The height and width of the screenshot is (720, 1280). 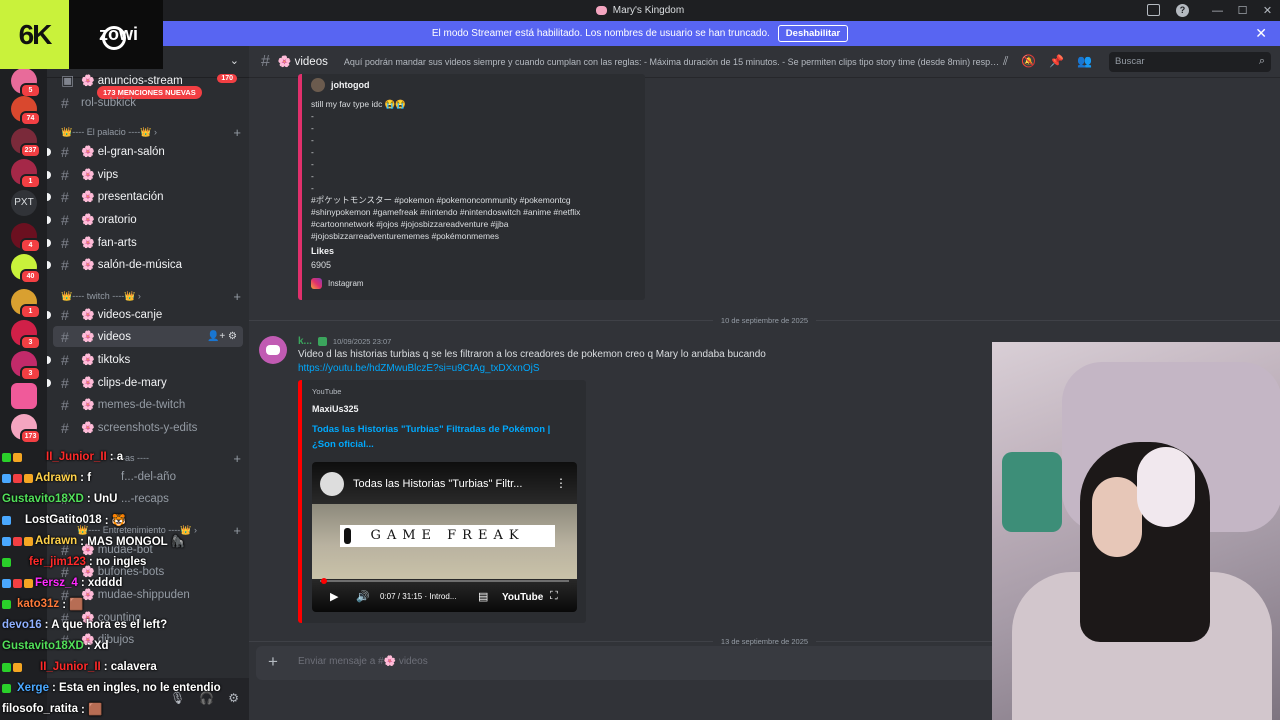 What do you see at coordinates (148, 427) in the screenshot?
I see `channel-screenshots-y-edits: # 🌸 screenshots-y-edits` at bounding box center [148, 427].